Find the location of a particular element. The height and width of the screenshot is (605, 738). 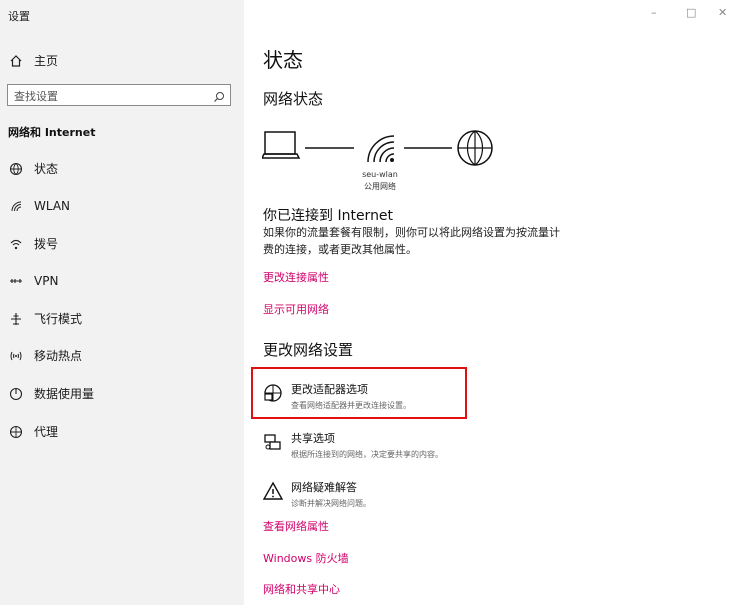

sidebar-item-label: 状态 is located at coordinates (46, 169).